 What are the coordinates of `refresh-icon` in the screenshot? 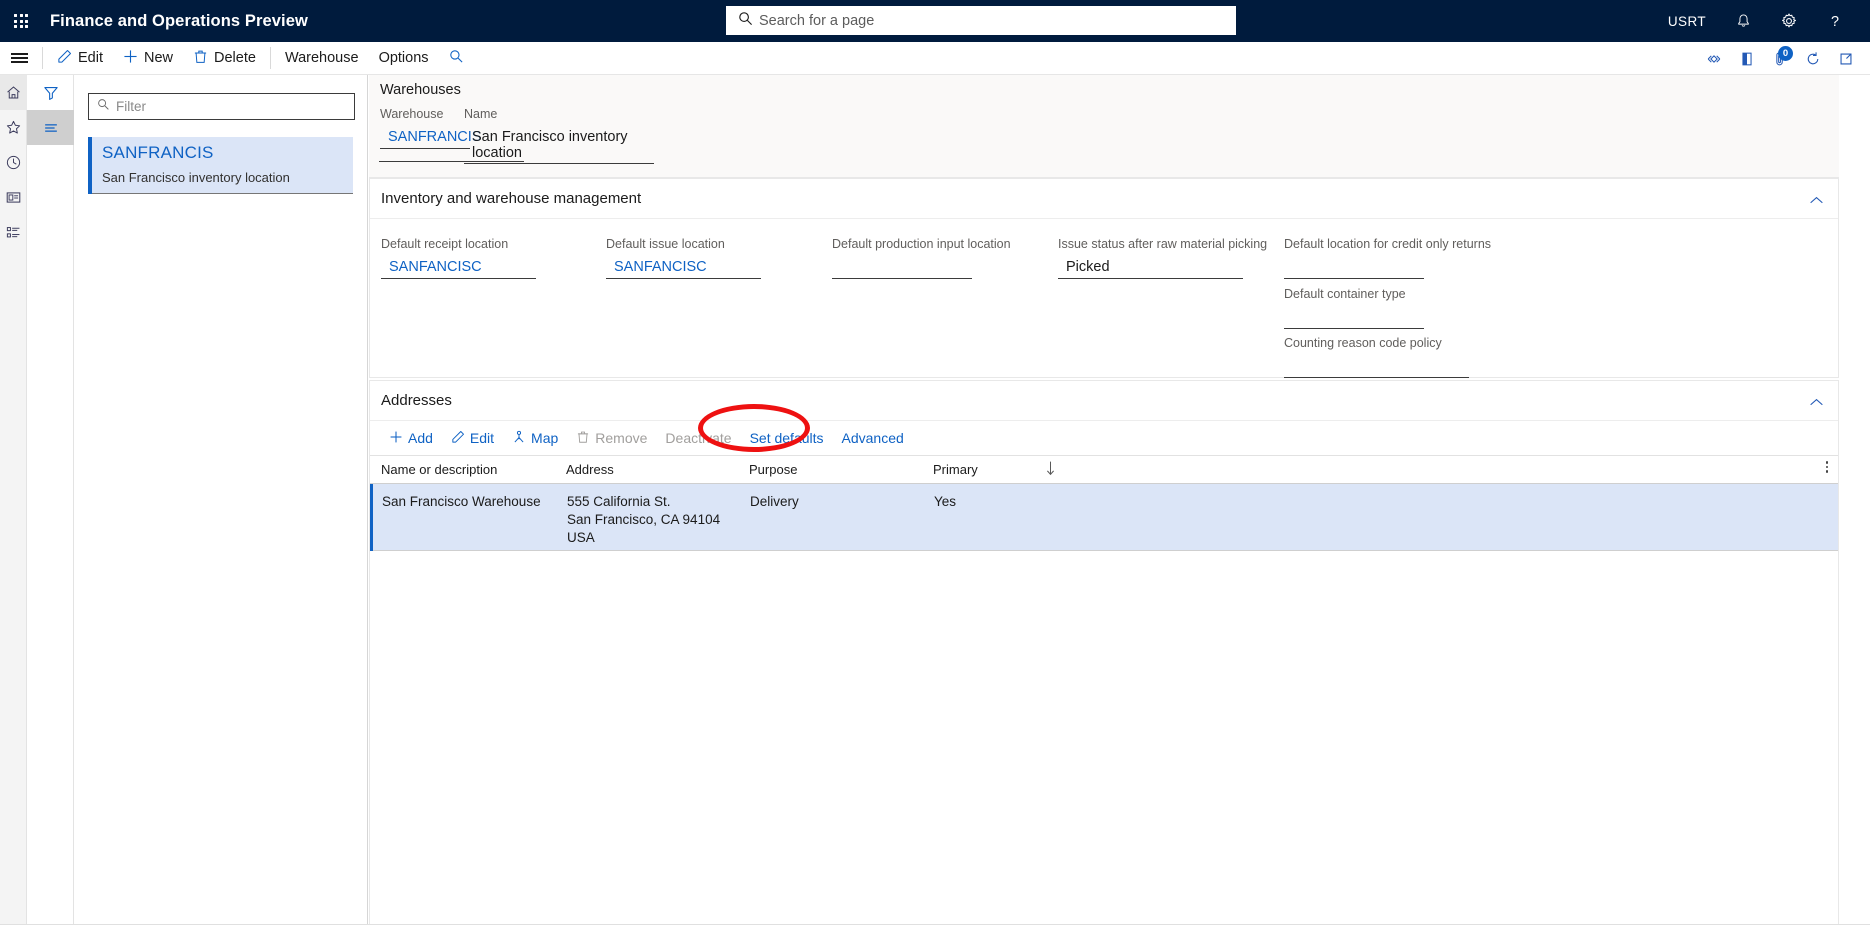 It's located at (1812, 58).